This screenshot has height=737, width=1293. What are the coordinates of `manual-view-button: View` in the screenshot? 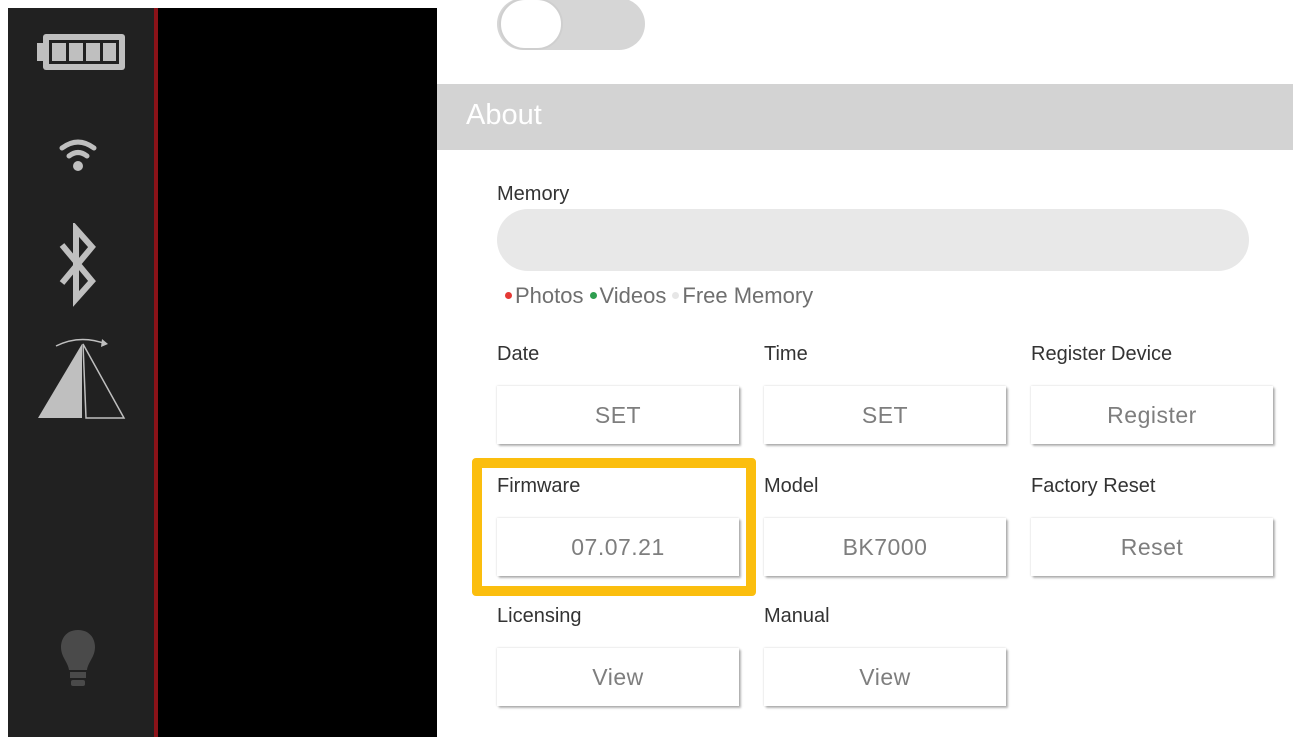 It's located at (885, 677).